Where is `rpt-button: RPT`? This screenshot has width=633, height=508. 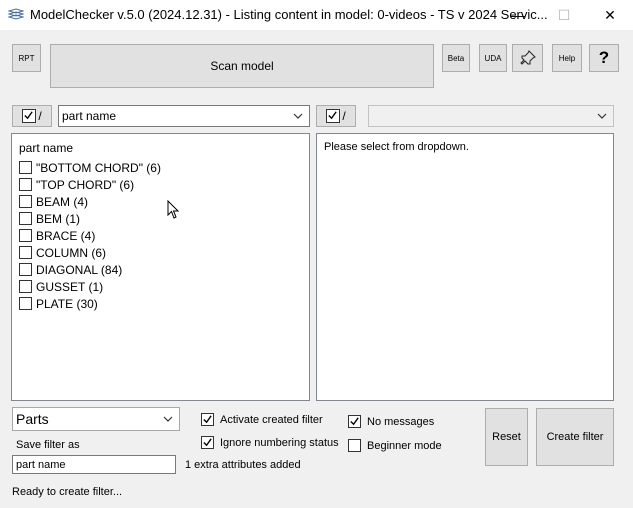 rpt-button: RPT is located at coordinates (26, 58).